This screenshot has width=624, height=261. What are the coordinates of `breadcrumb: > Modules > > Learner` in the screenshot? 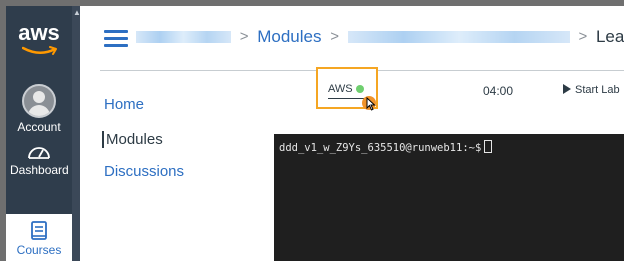 It's located at (380, 38).